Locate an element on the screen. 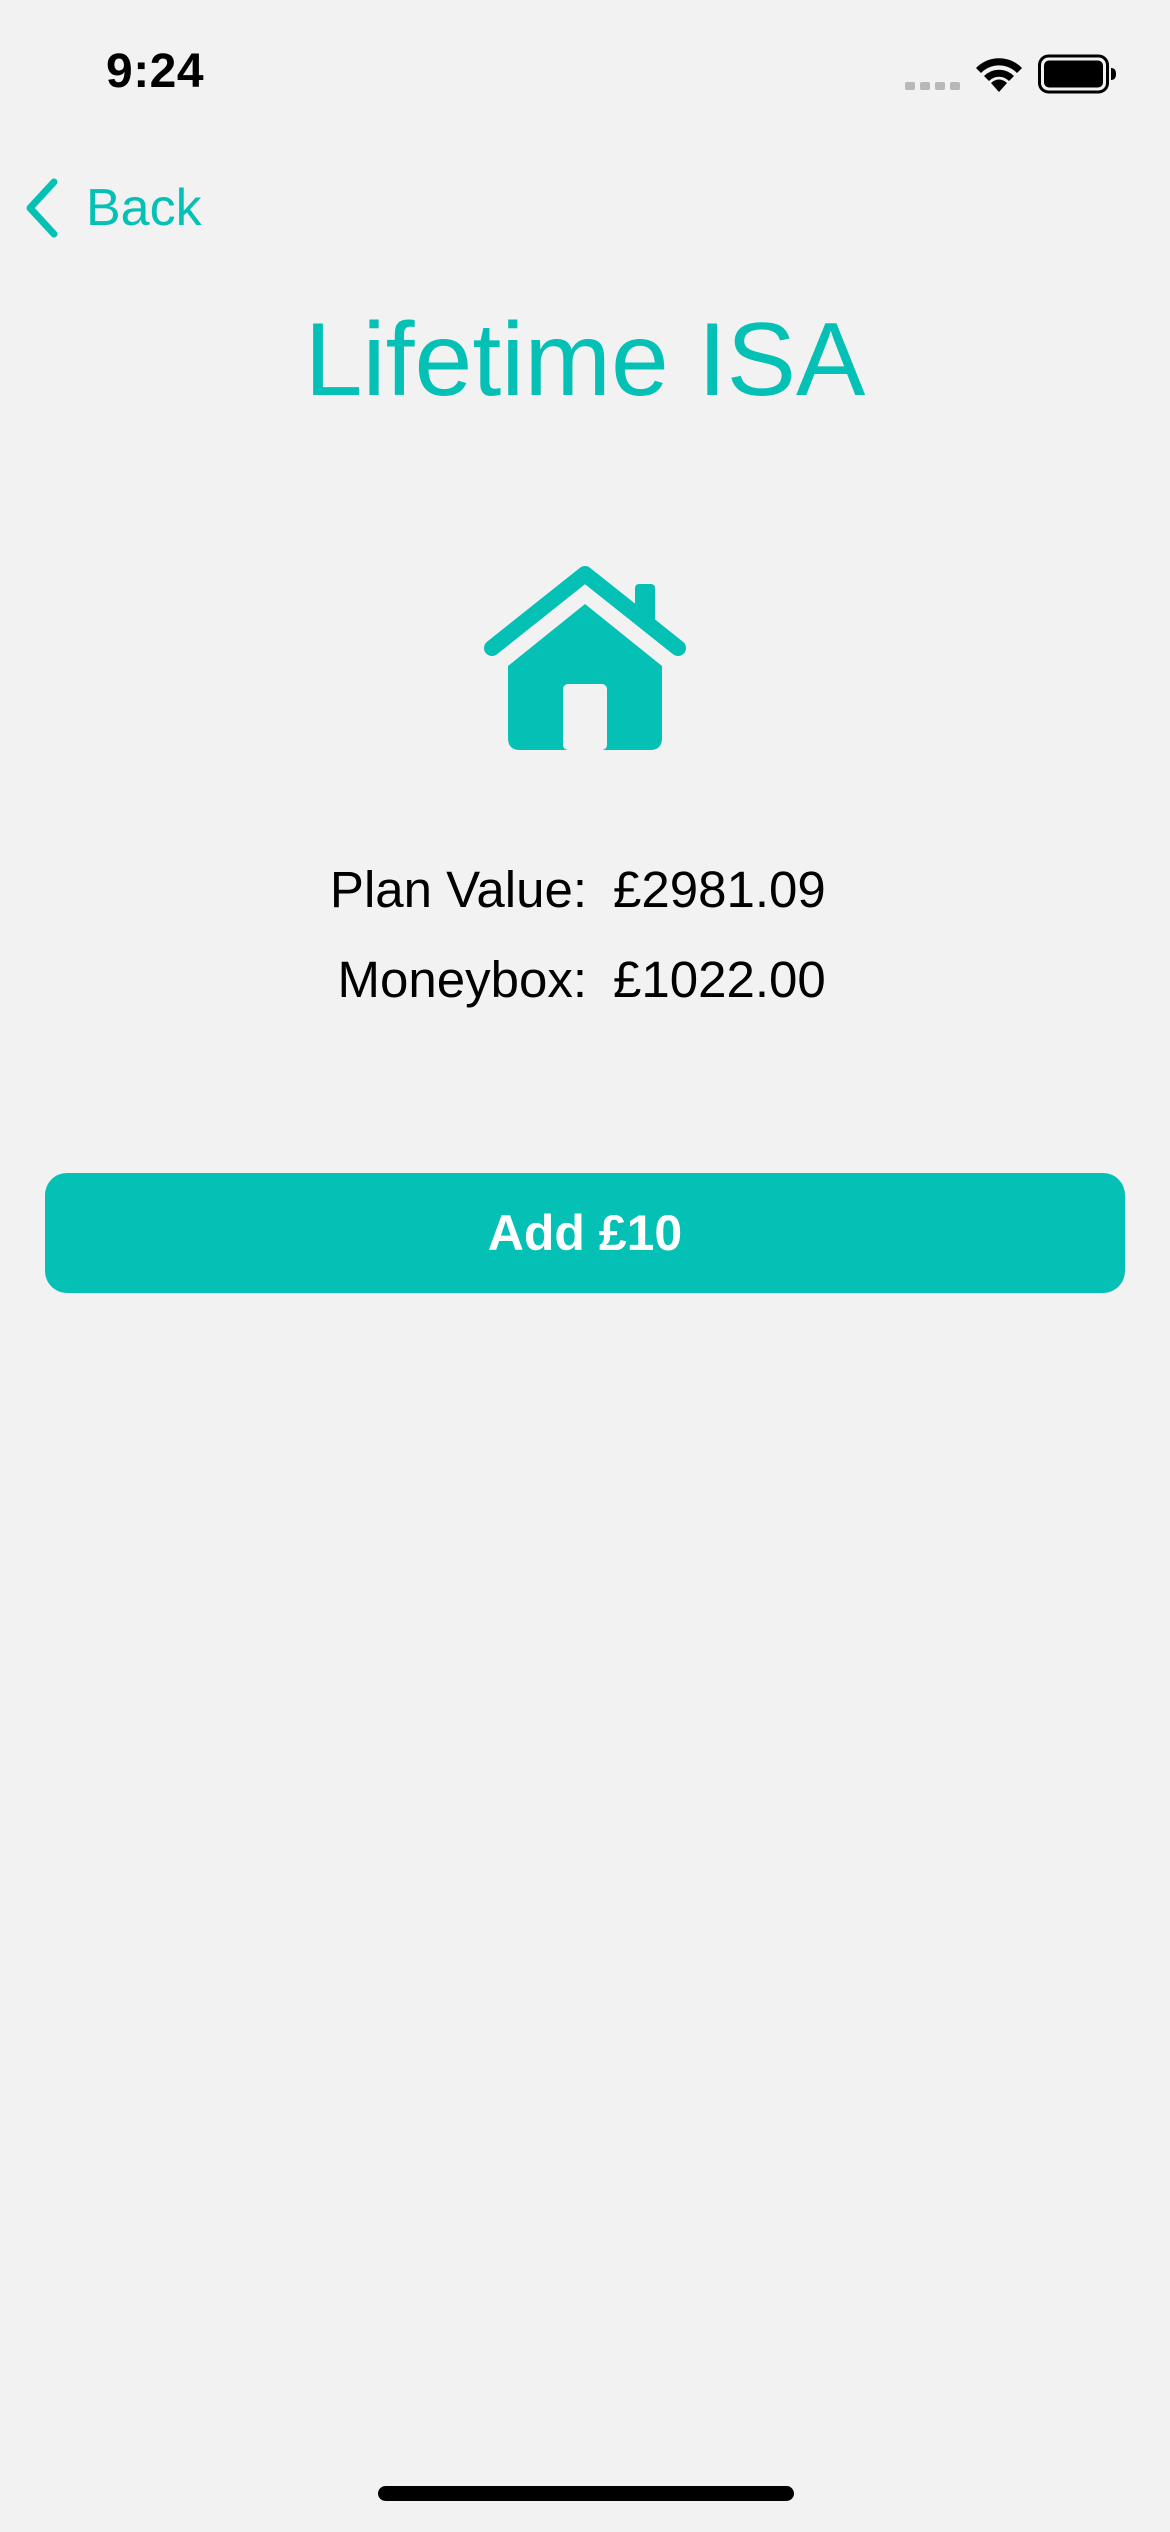  signal-icon is located at coordinates (932, 86).